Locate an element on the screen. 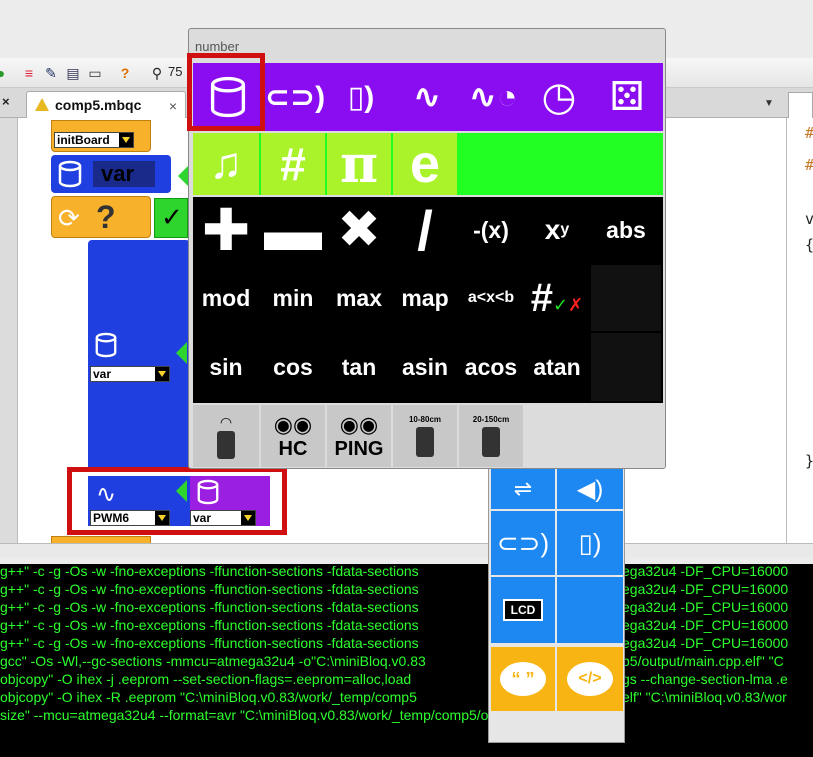 This screenshot has width=813, height=757. millis-button: ◷ is located at coordinates (559, 97).